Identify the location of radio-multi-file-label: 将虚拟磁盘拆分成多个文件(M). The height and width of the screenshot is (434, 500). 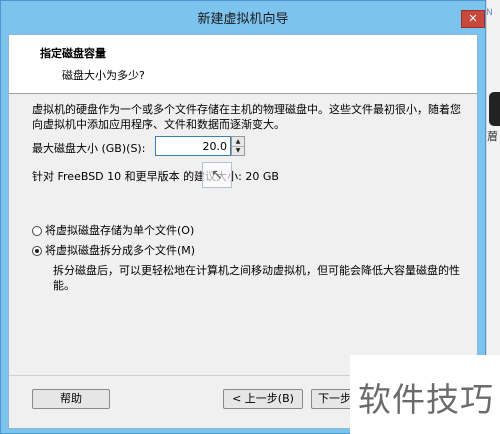
(120, 250).